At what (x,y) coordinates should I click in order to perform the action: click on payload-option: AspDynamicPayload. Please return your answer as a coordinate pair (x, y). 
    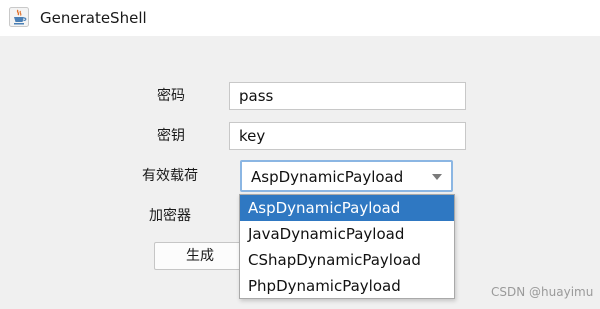
    Looking at the image, I should click on (347, 208).